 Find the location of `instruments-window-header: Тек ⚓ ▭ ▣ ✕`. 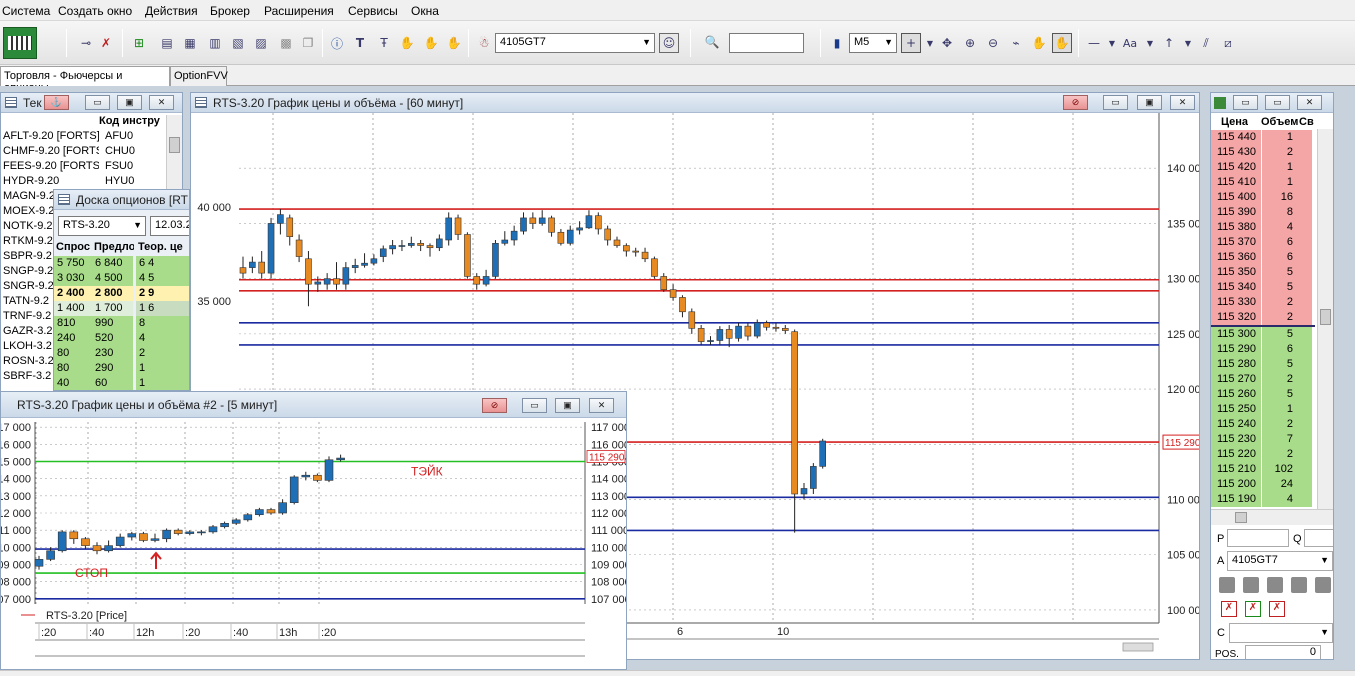

instruments-window-header: Тек ⚓ ▭ ▣ ✕ is located at coordinates (91, 103).